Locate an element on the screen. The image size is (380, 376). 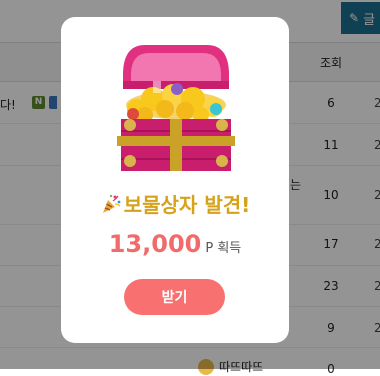
treasure-chest-icon is located at coordinates (176, 108).